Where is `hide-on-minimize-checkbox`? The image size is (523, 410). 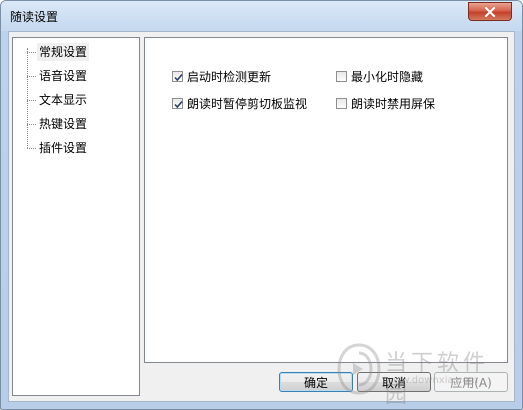 hide-on-minimize-checkbox is located at coordinates (341, 76).